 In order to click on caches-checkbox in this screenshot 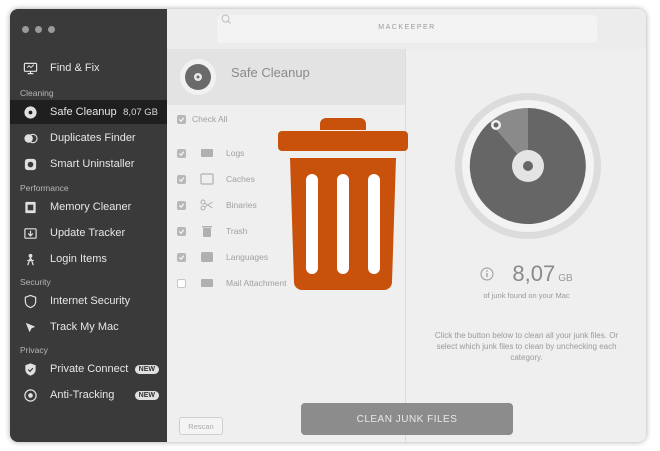, I will do `click(181, 179)`.